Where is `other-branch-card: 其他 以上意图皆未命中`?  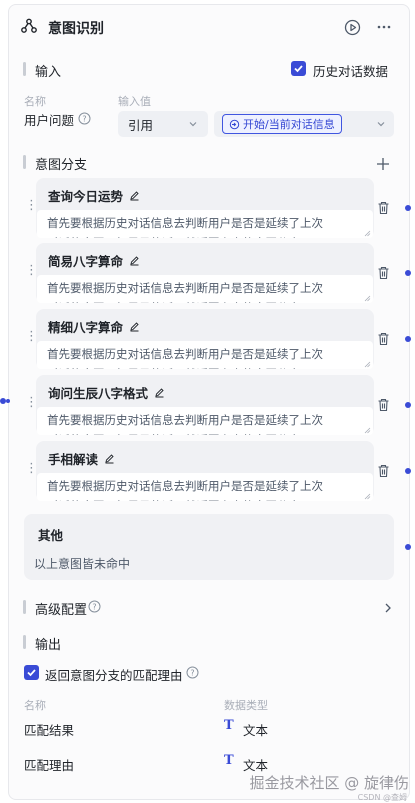 other-branch-card: 其他 以上意图皆未命中 is located at coordinates (209, 547).